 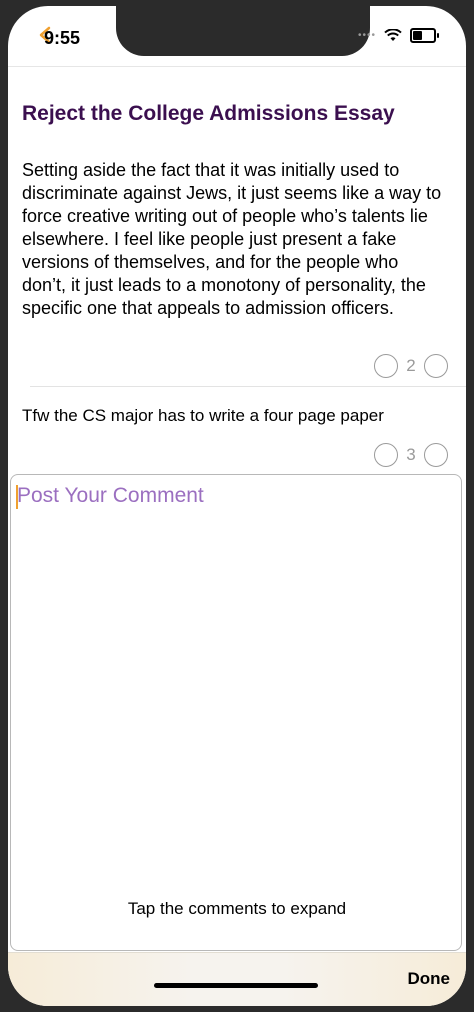 I want to click on battery-level, so click(x=417, y=35).